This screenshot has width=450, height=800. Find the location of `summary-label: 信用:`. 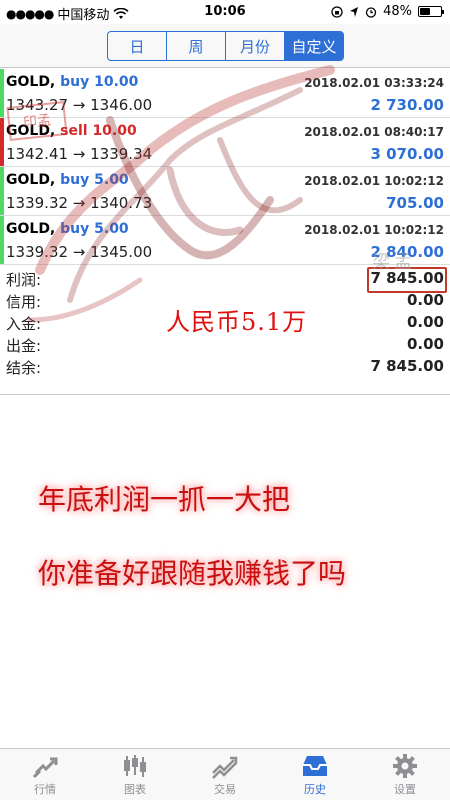

summary-label: 信用: is located at coordinates (24, 302).